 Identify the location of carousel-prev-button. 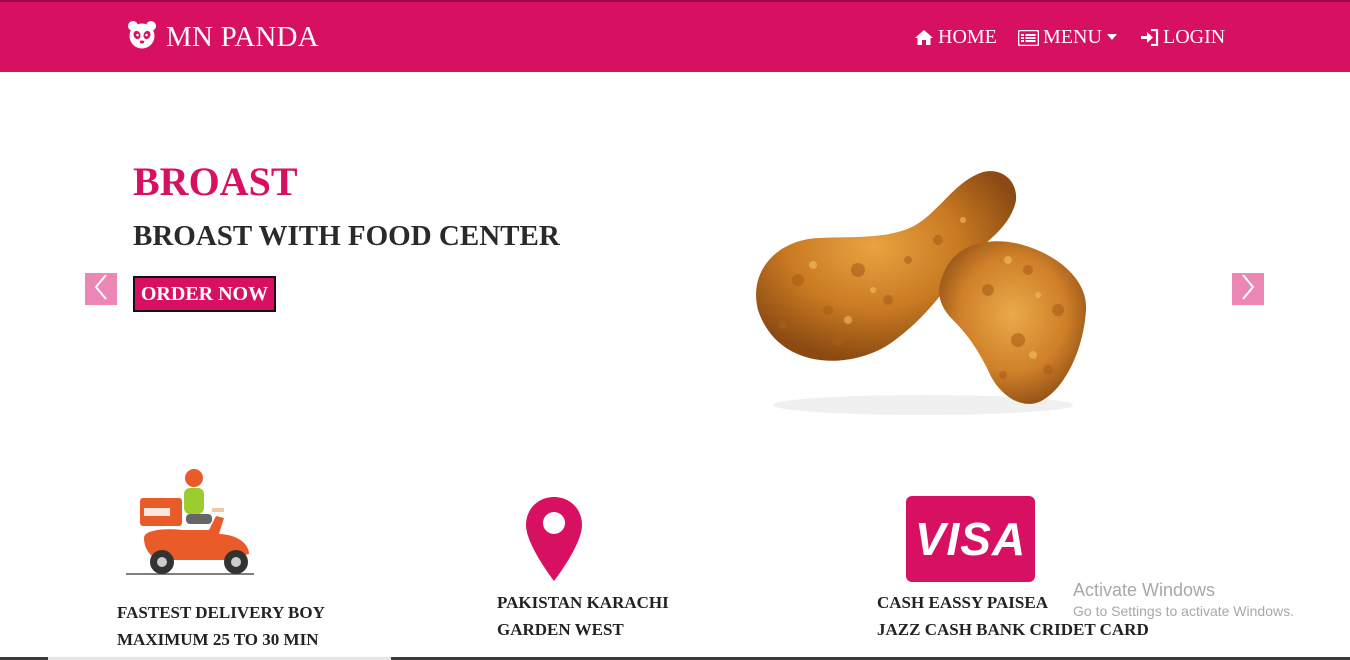
(101, 289).